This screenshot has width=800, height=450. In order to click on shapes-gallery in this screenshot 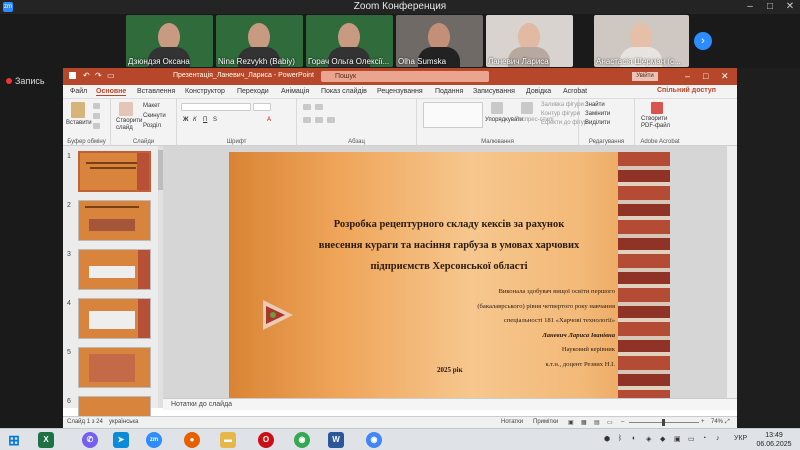, I will do `click(453, 115)`.